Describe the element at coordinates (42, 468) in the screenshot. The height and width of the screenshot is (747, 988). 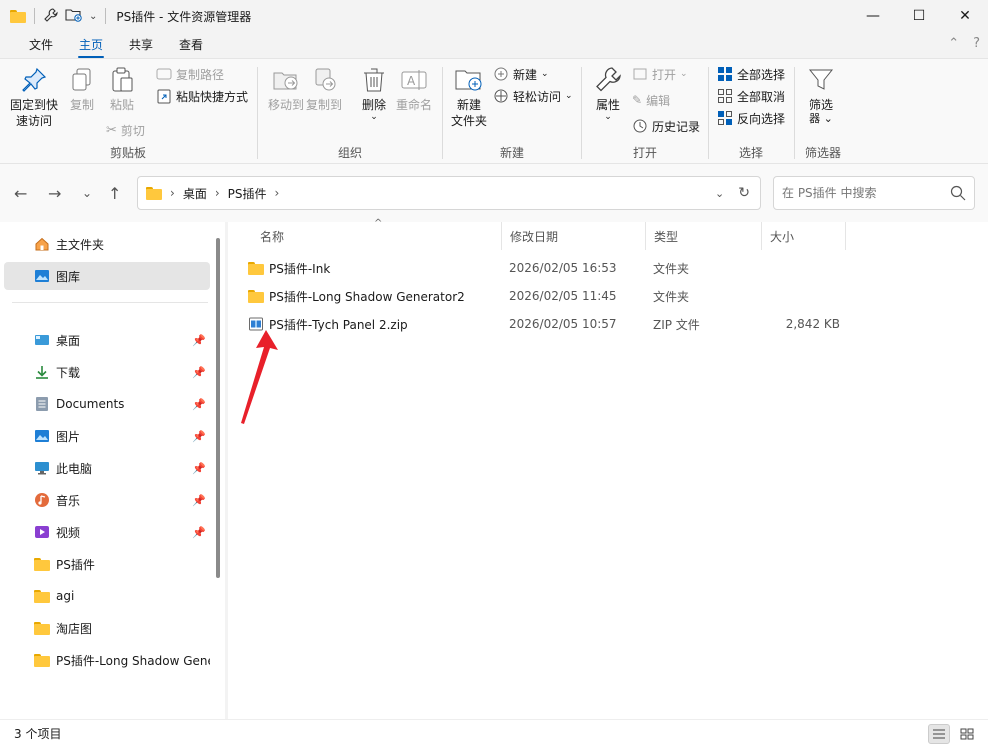
I see `computer-icon` at that location.